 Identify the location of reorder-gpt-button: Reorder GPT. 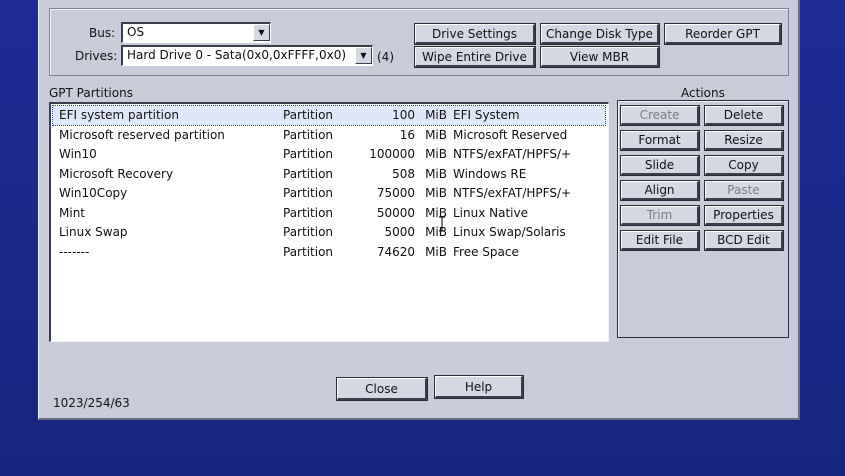
(723, 34).